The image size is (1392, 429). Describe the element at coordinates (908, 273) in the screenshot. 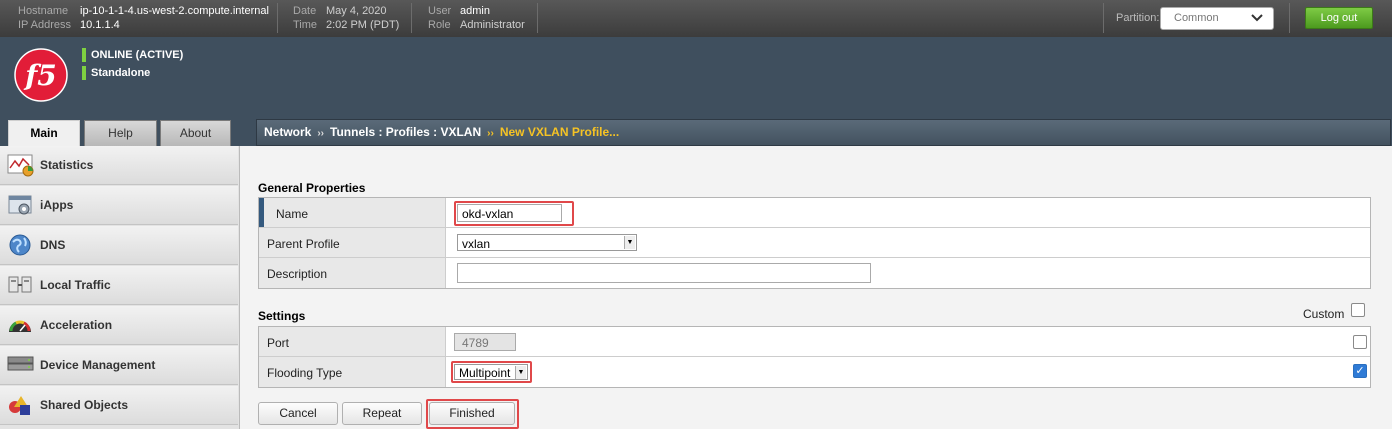

I see `description-value-cell` at that location.